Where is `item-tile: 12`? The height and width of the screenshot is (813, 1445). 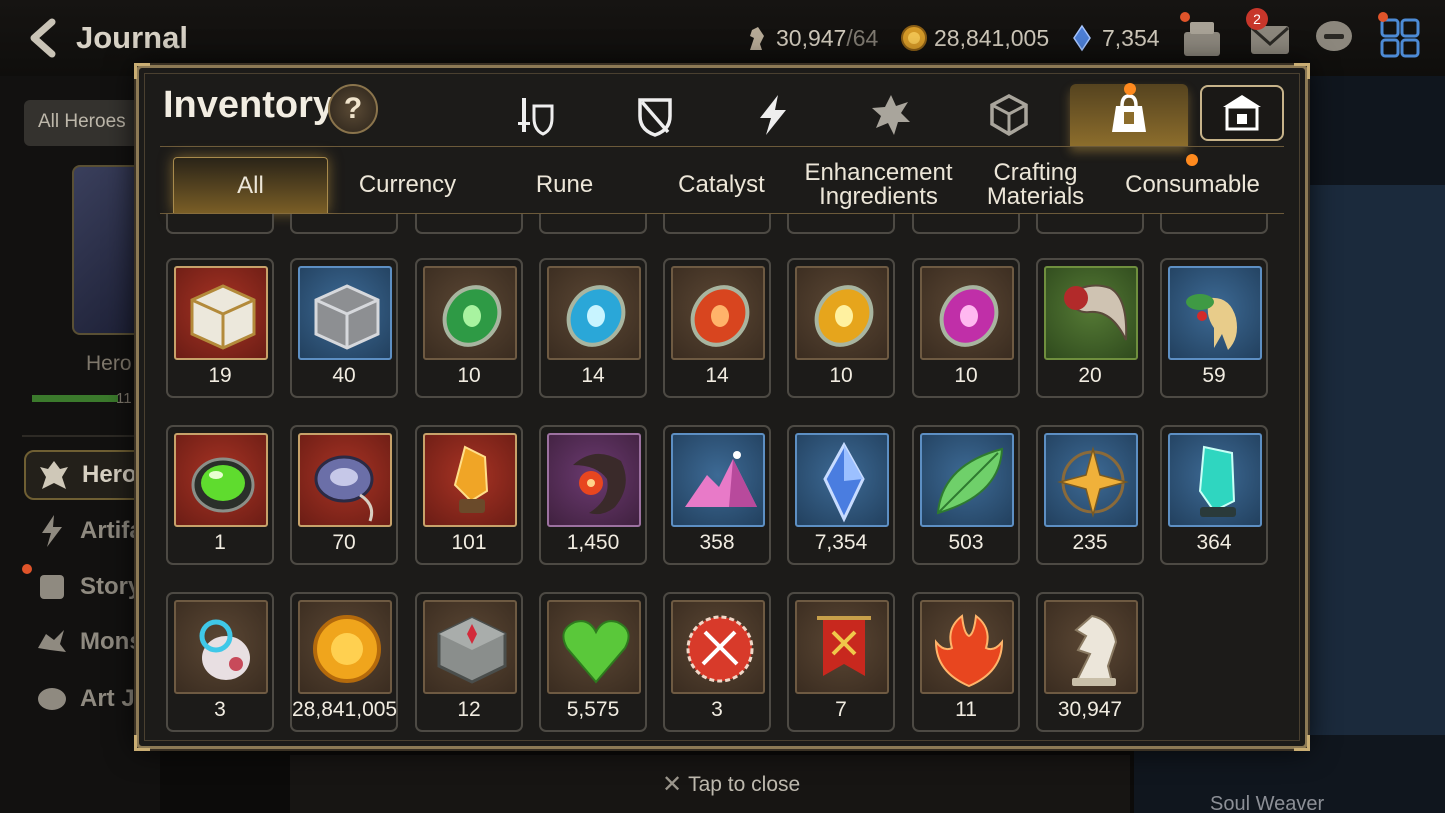
item-tile: 12 is located at coordinates (469, 662).